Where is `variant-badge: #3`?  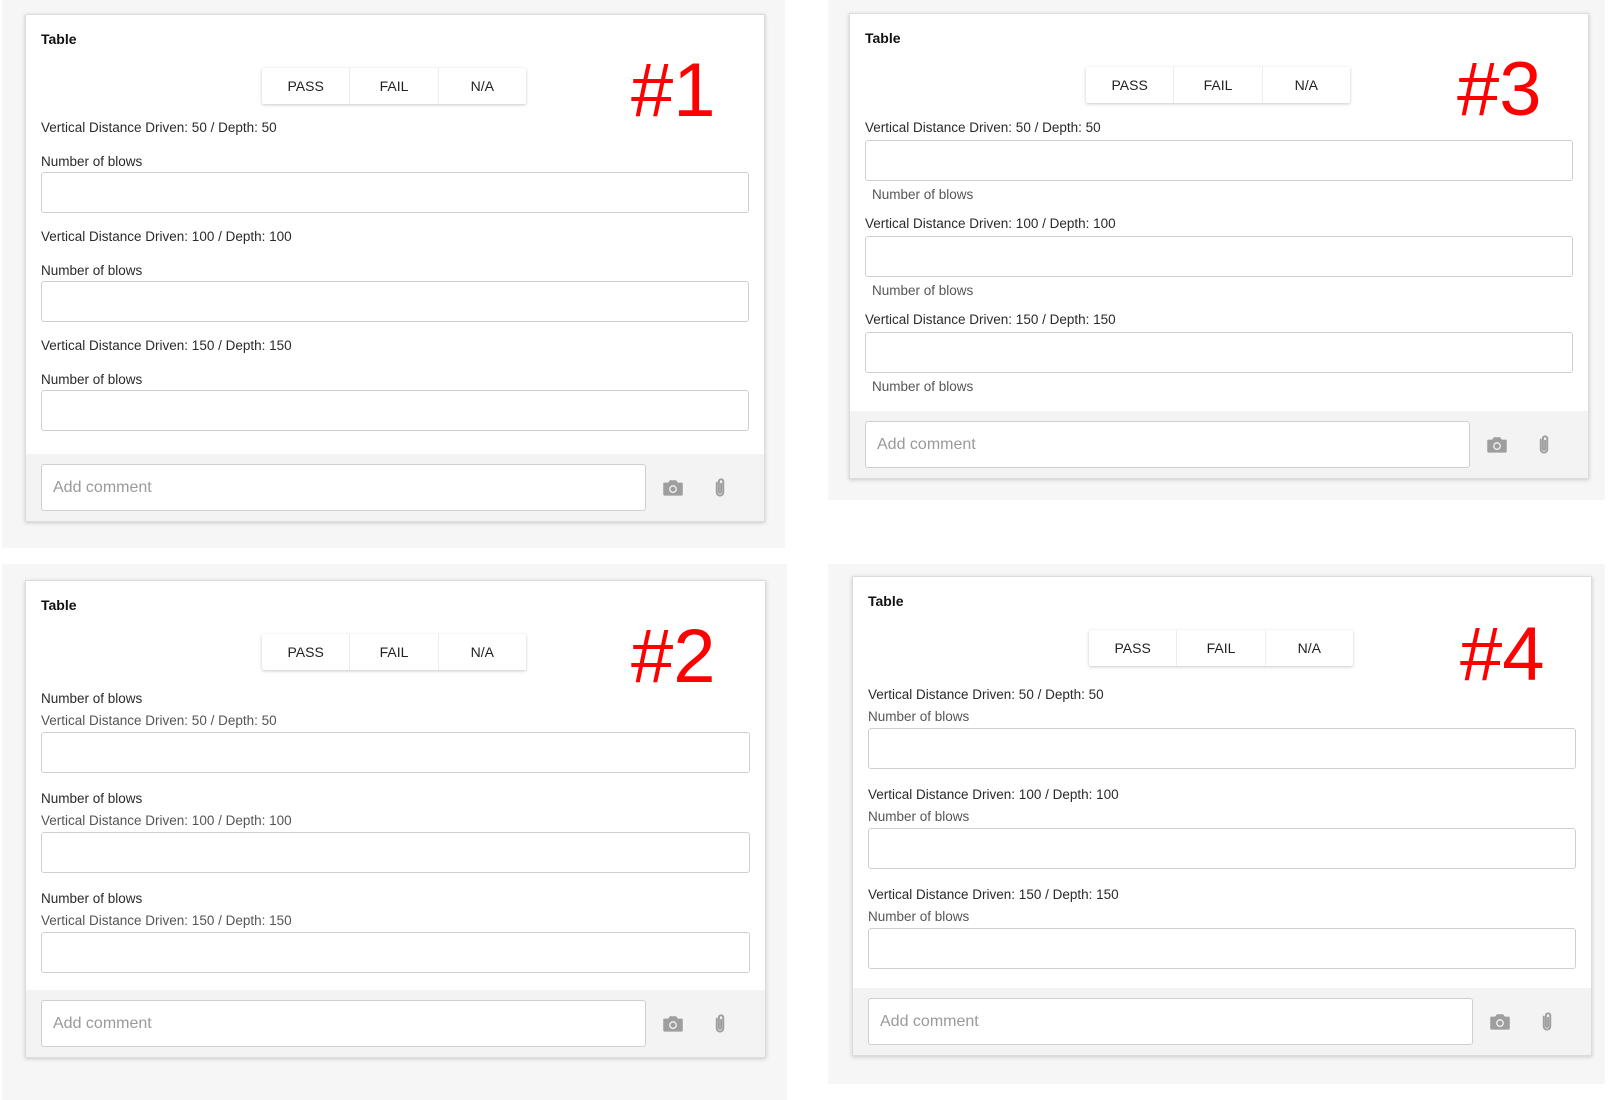 variant-badge: #3 is located at coordinates (1499, 89).